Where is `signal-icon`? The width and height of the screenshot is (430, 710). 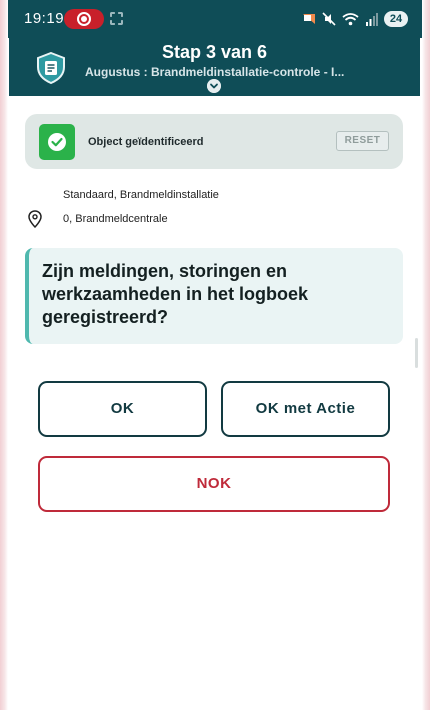
signal-icon is located at coordinates (372, 19).